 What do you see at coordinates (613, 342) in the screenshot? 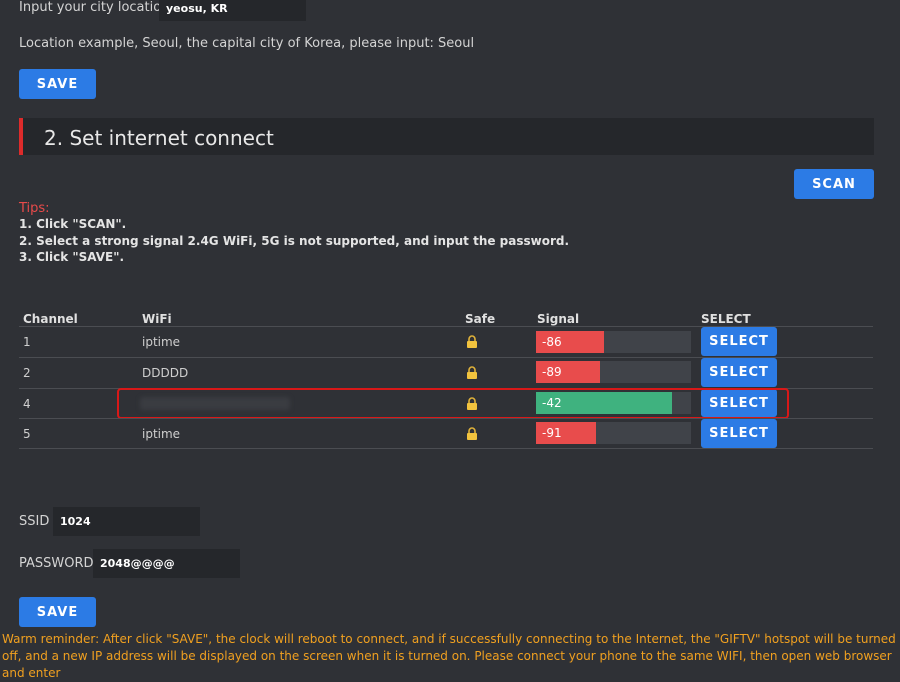
I see `signal-bar: -86` at bounding box center [613, 342].